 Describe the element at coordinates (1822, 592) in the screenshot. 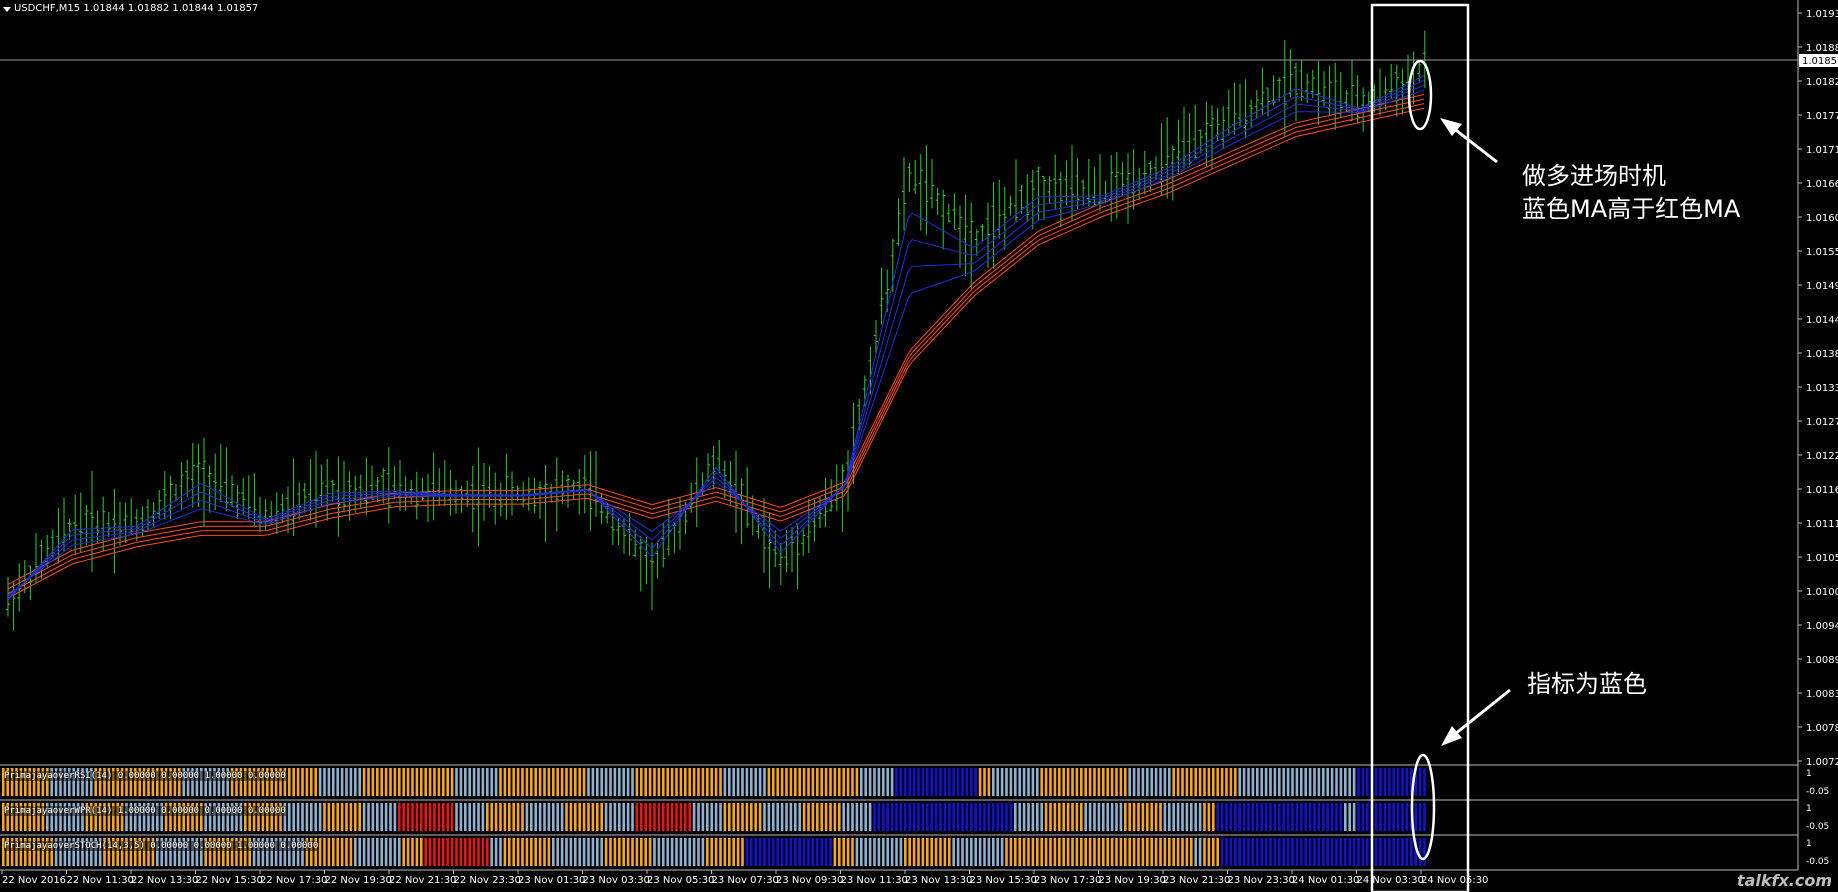

I see `price-tick-label: 1.01000` at that location.